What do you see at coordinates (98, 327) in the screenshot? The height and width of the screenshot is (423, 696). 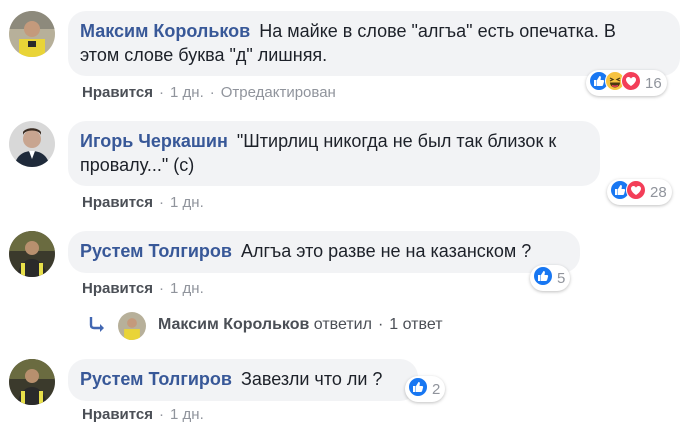 I see `reply-arrow-icon` at bounding box center [98, 327].